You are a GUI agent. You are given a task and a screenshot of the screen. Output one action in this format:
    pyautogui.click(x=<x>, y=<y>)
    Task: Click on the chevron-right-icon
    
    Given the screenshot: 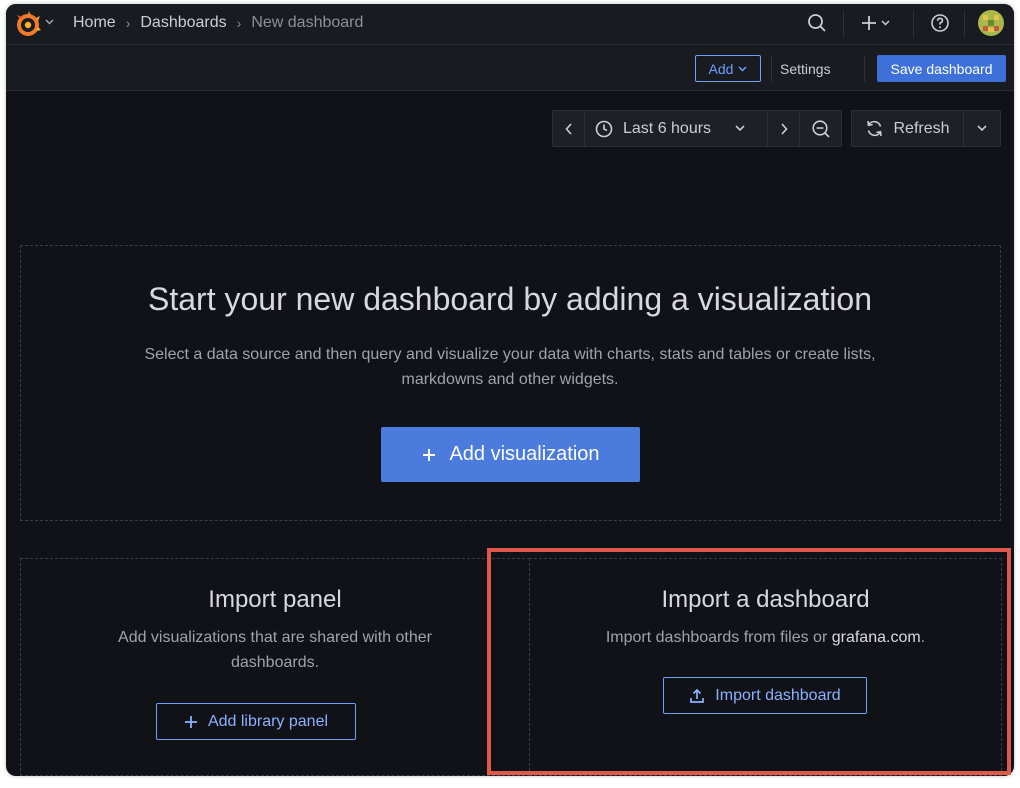 What is the action you would take?
    pyautogui.click(x=784, y=128)
    